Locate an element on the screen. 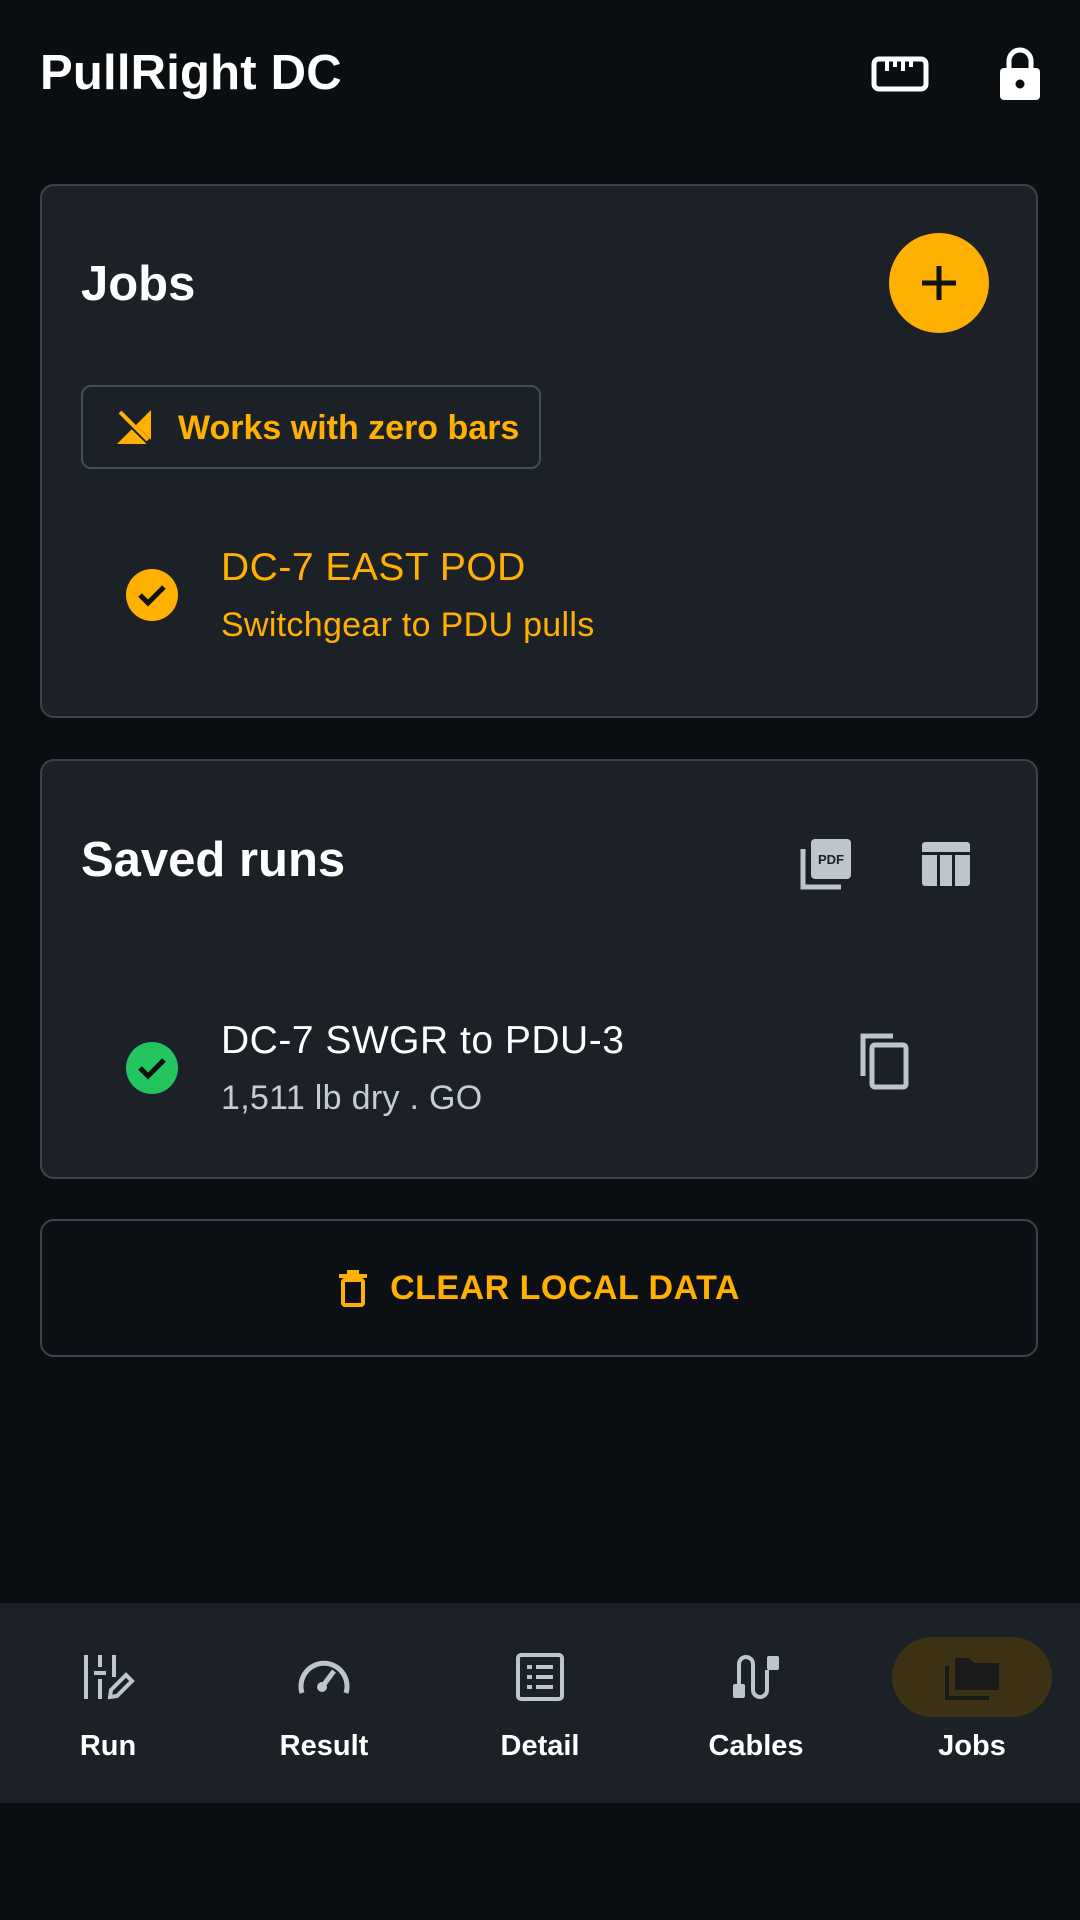  nav-item-run: Run is located at coordinates (108, 1703).